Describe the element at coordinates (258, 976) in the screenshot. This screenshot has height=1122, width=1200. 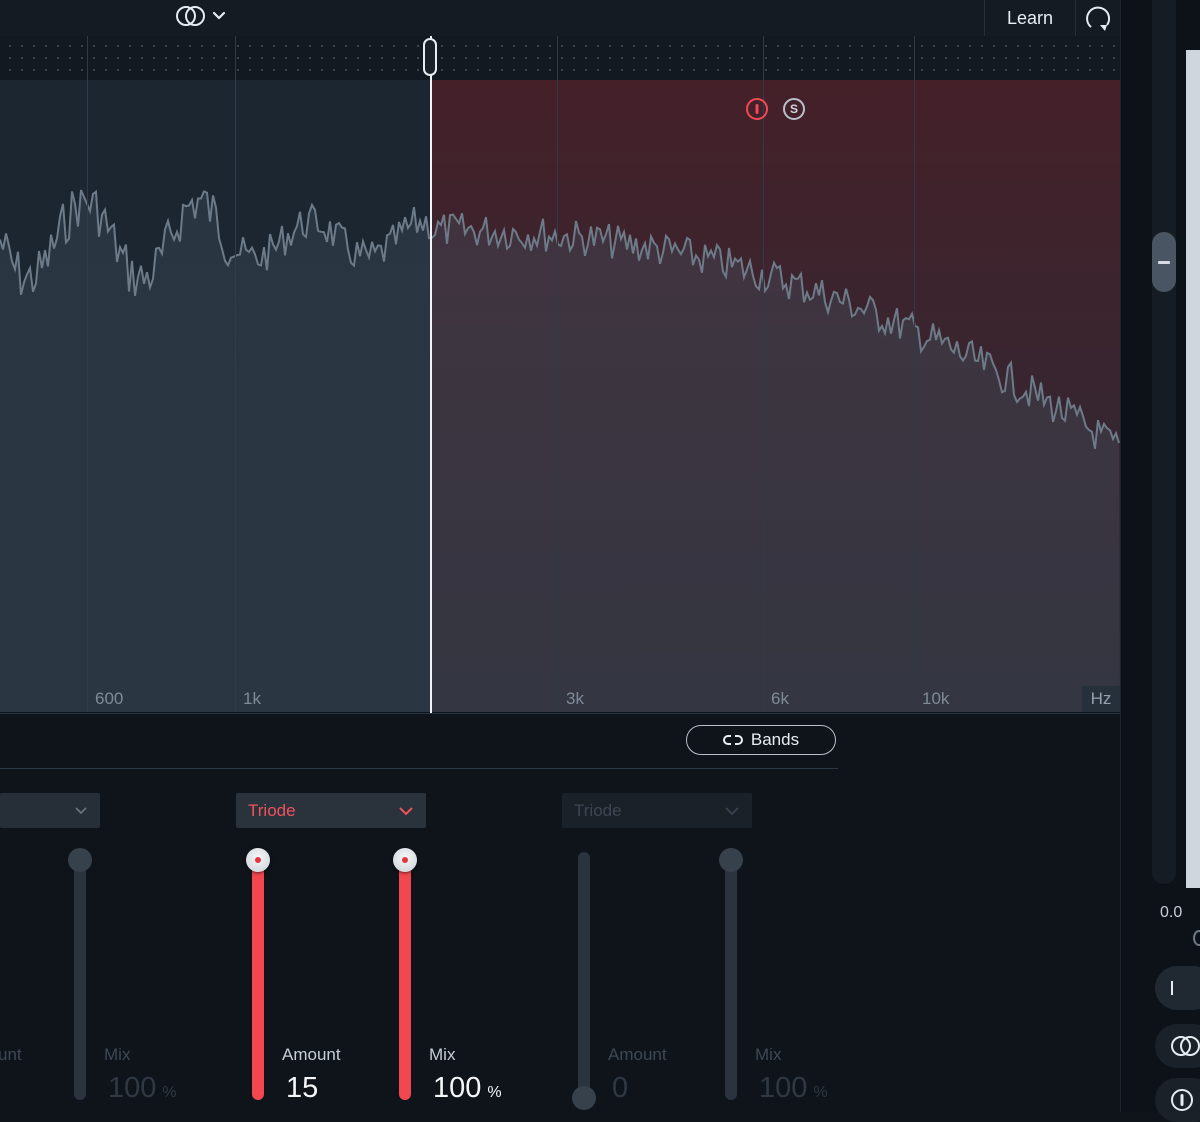
I see `module-2-amount-fill` at that location.